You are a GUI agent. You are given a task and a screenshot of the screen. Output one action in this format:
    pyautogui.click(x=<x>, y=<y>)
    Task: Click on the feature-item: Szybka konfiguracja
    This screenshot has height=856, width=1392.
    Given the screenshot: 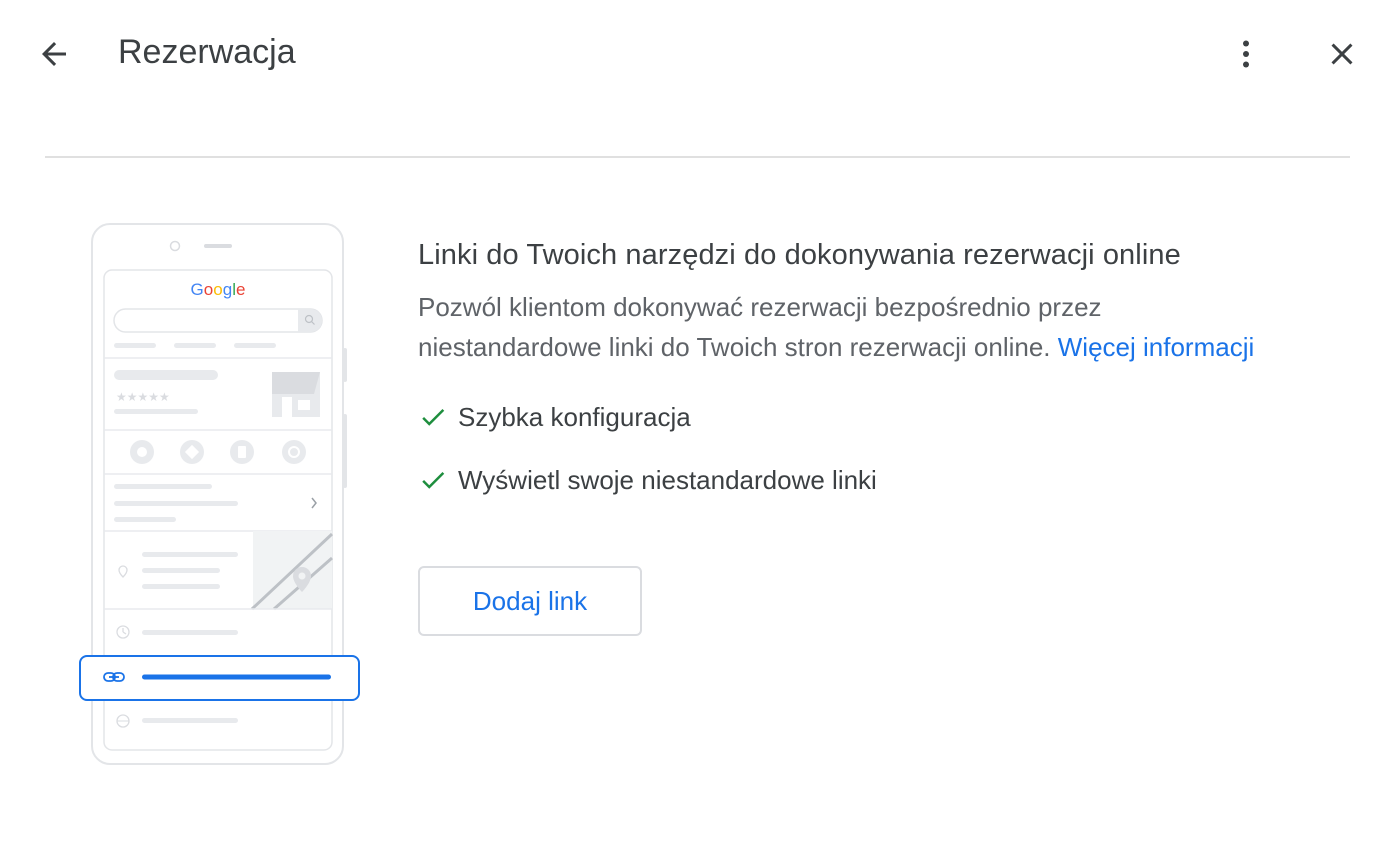 What is the action you would take?
    pyautogui.click(x=878, y=417)
    